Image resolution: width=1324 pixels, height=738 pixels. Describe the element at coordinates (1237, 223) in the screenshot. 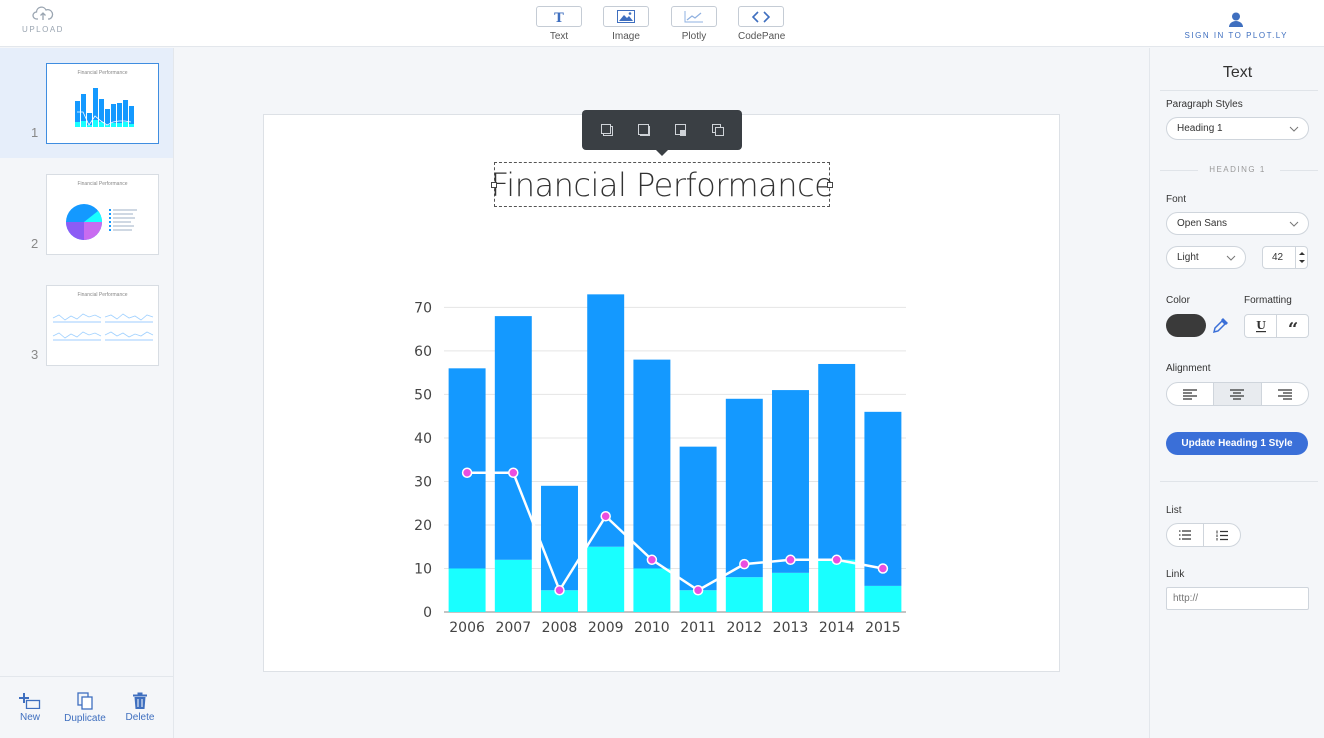

I see `font-family-select: Open Sans` at that location.